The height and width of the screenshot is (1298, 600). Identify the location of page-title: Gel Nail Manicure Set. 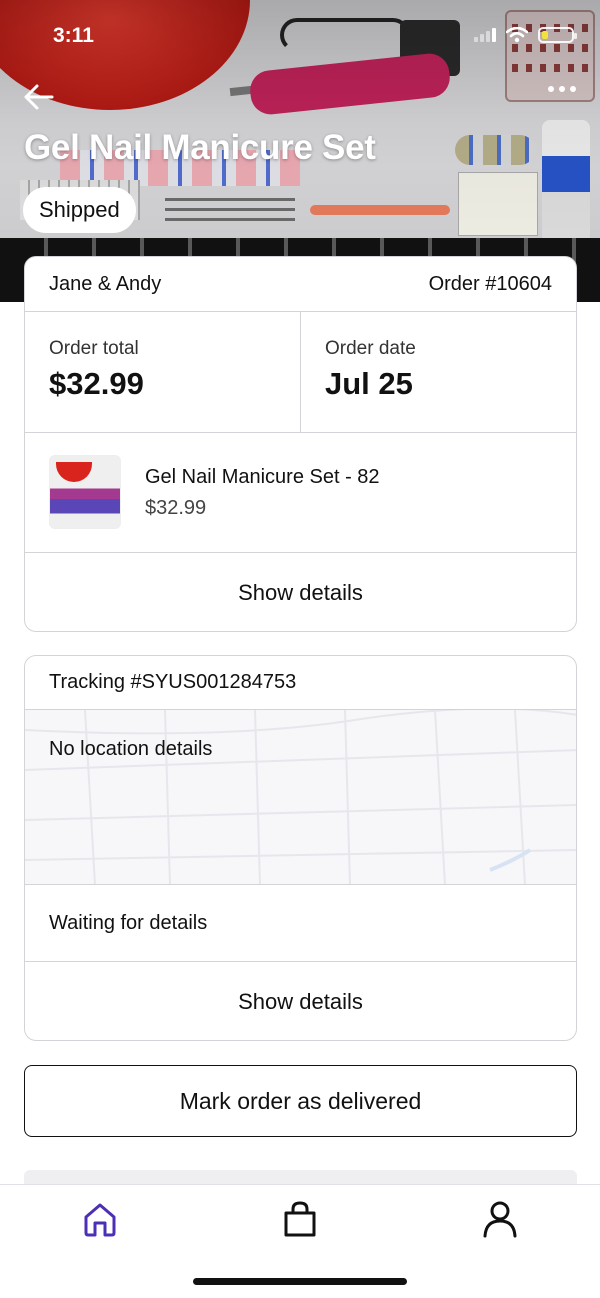
(200, 147).